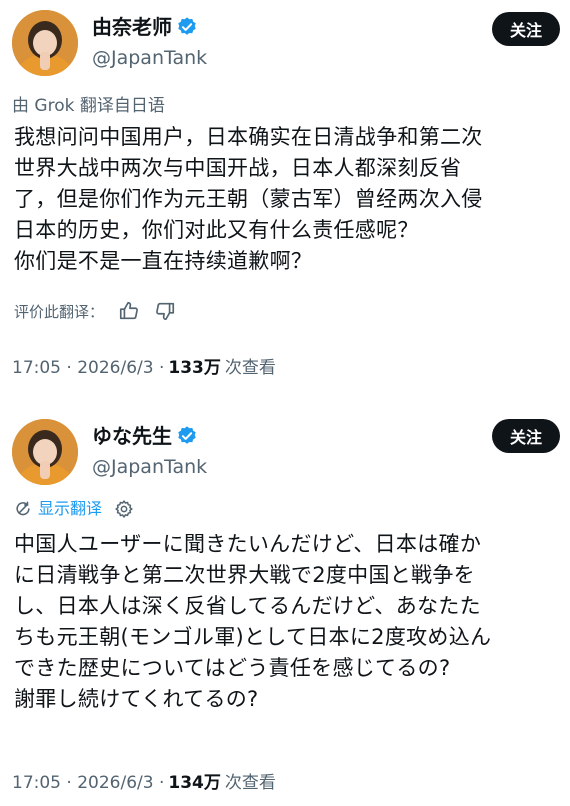  I want to click on show-translation-link: 显示翻译, so click(70, 509).